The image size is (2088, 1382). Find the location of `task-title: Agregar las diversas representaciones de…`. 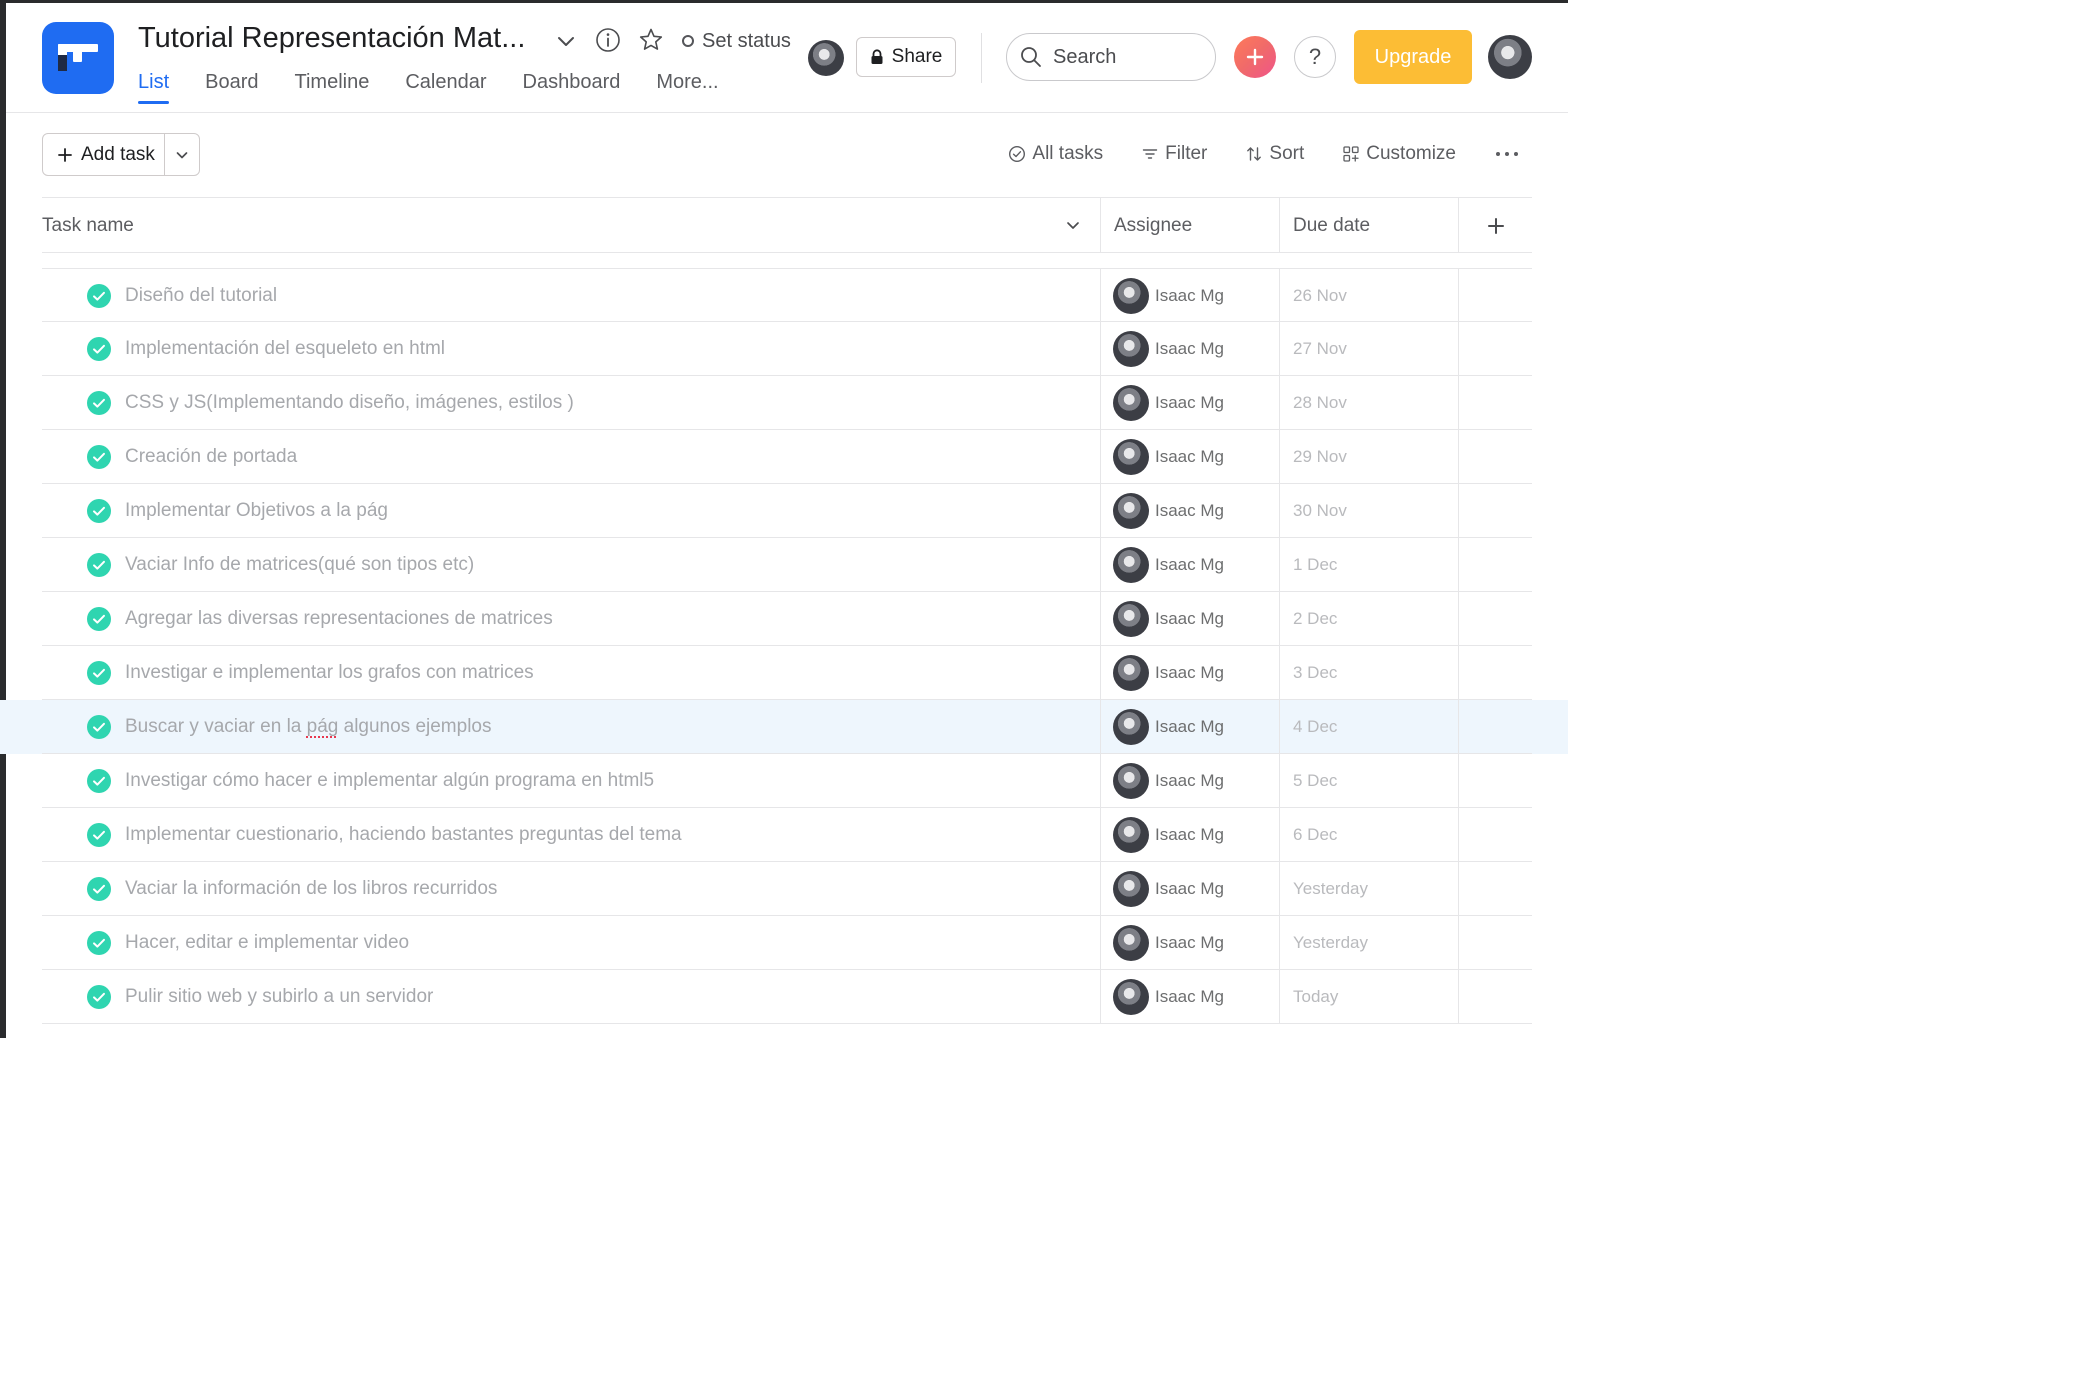

task-title: Agregar las diversas representaciones de… is located at coordinates (339, 619).